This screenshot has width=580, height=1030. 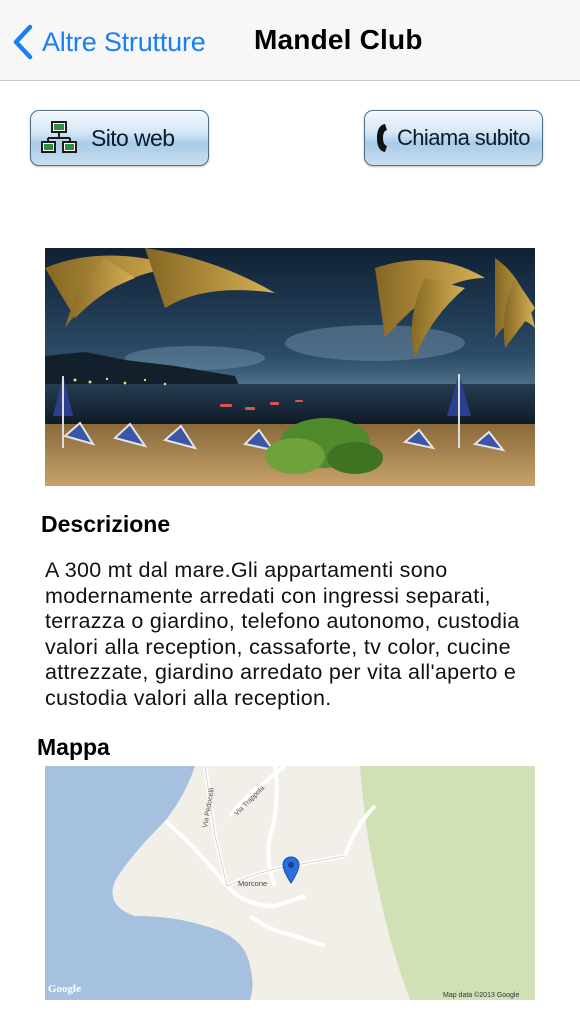 What do you see at coordinates (481, 995) in the screenshot?
I see `map-attribution: Map data ©2013 Google` at bounding box center [481, 995].